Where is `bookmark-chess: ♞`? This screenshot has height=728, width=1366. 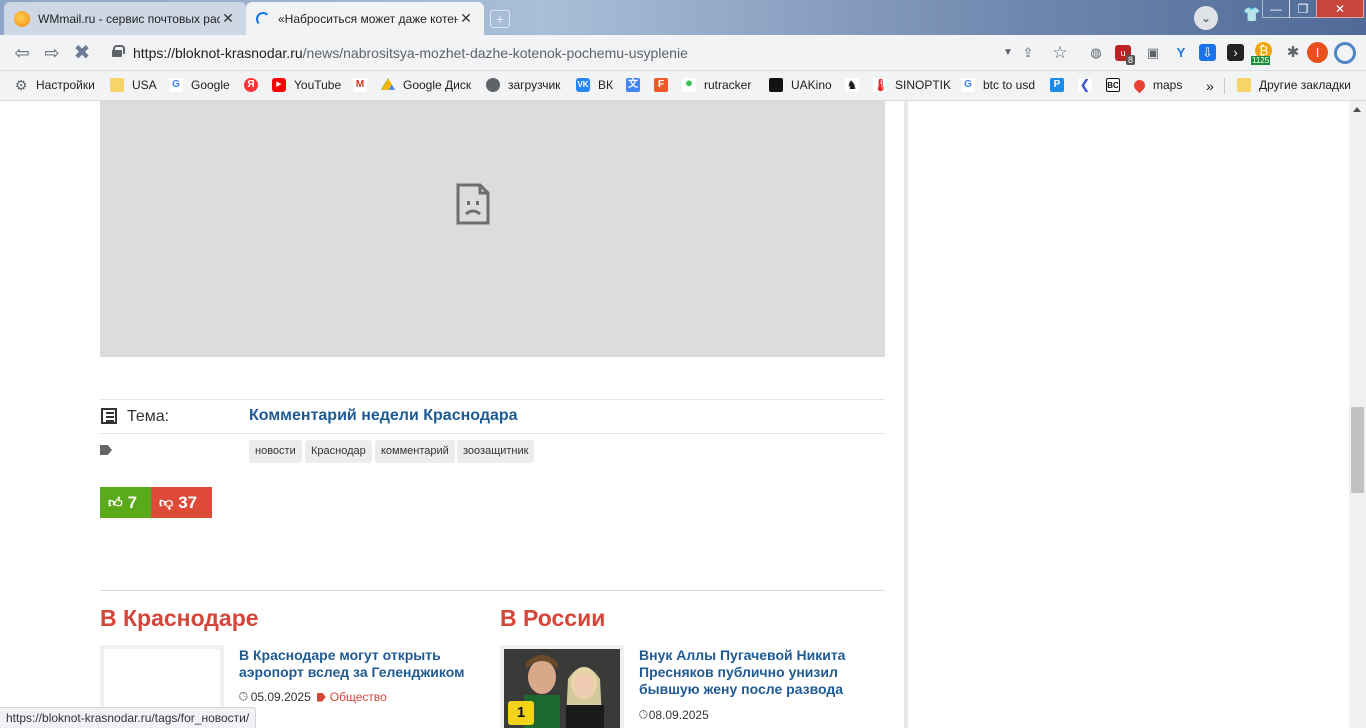
bookmark-chess: ♞ is located at coordinates (856, 85).